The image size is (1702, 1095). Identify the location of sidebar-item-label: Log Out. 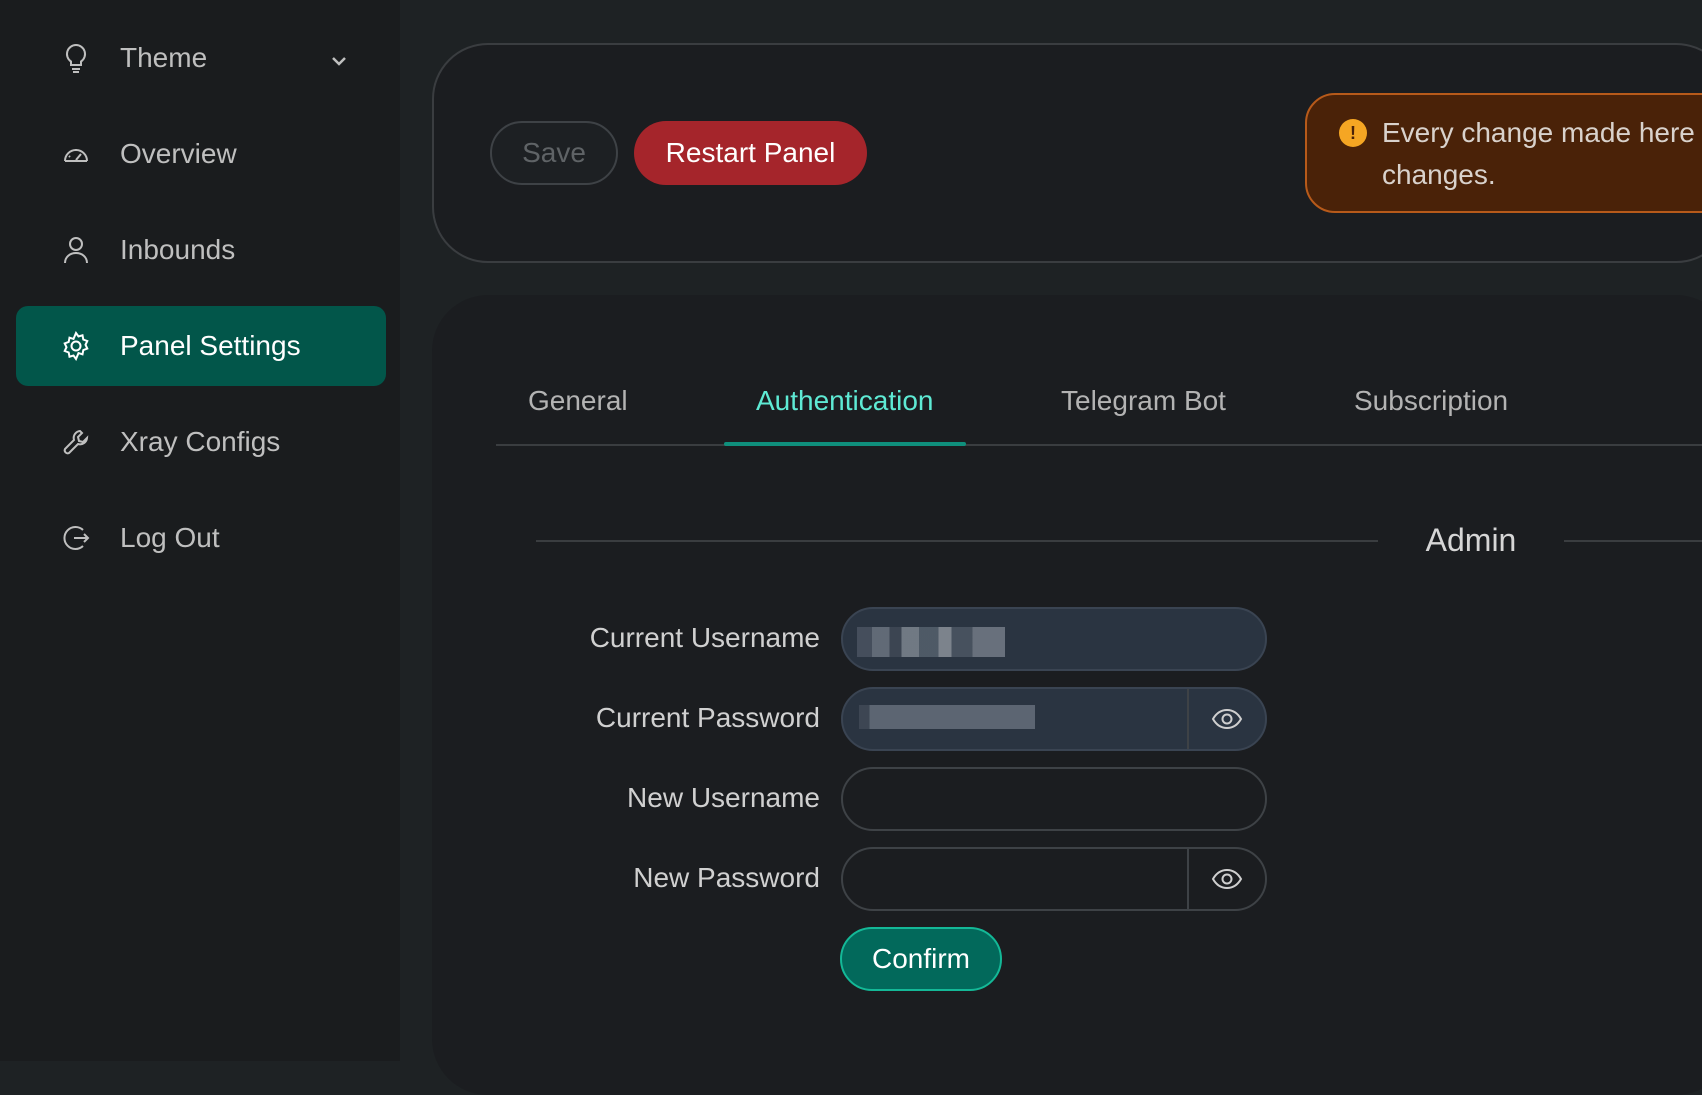
(170, 537).